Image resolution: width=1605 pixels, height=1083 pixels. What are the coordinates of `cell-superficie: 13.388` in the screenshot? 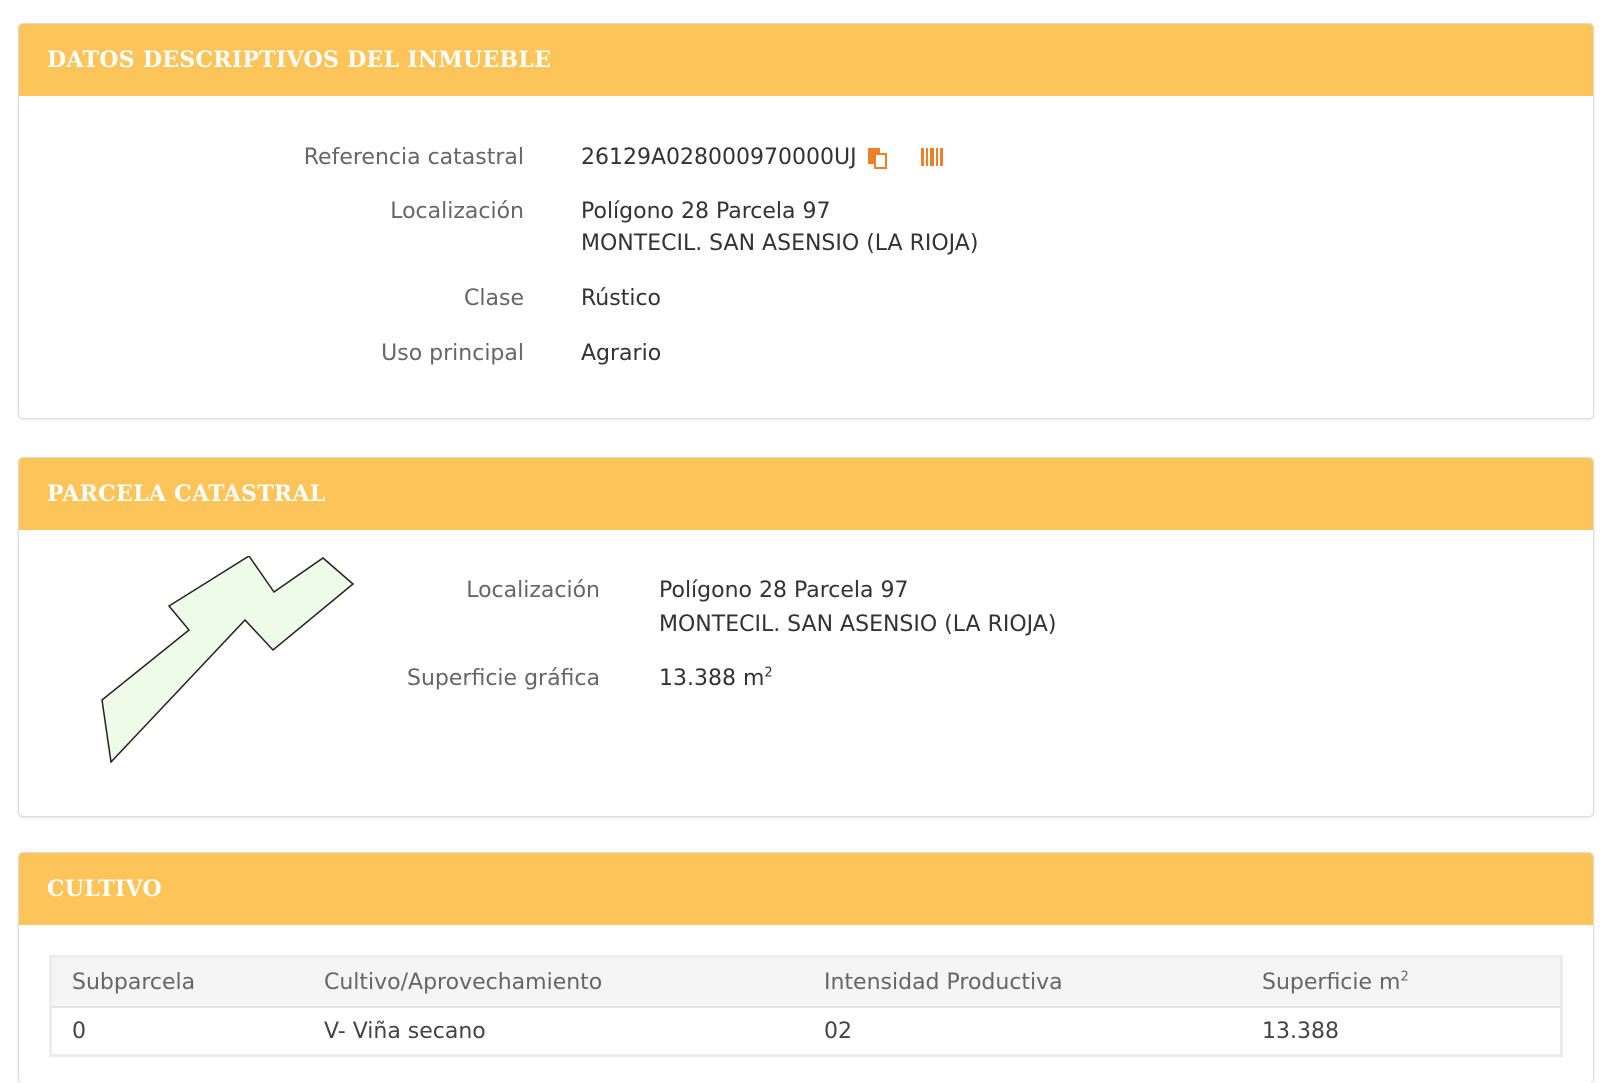 It's located at (1300, 1031).